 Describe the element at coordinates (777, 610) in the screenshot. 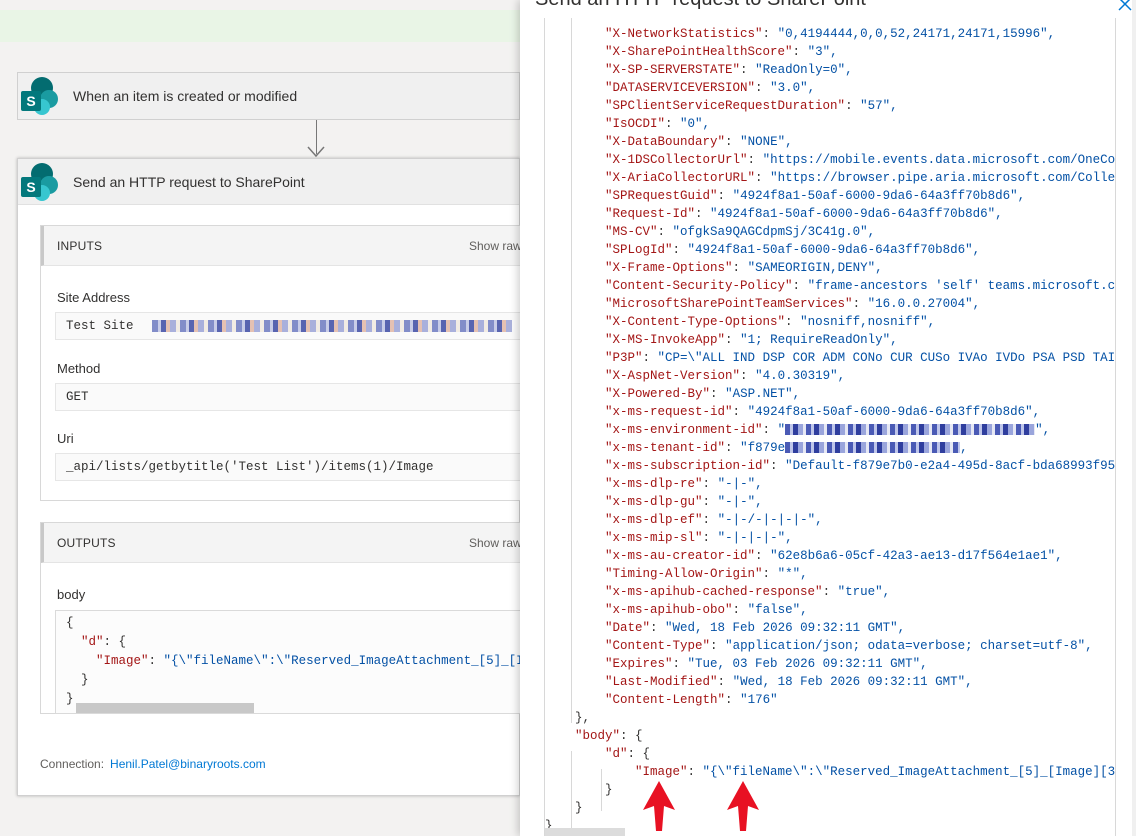

I see `header-value: "false",` at that location.